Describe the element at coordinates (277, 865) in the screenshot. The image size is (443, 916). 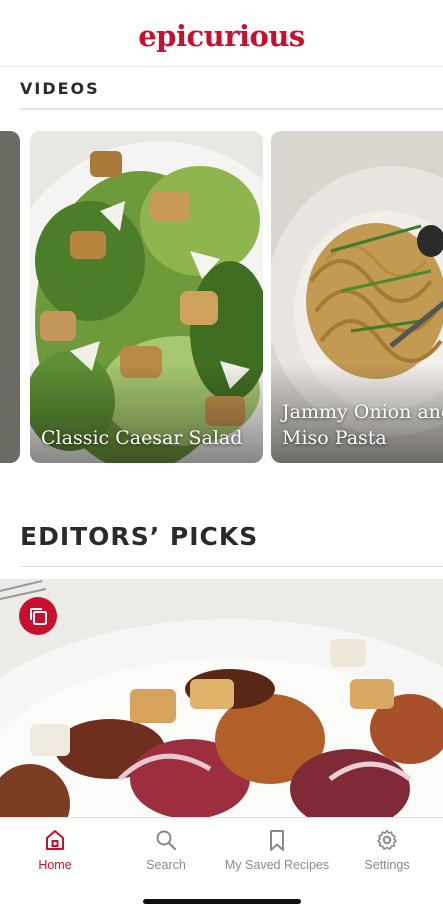
I see `tab-label: My Saved Recipes` at that location.